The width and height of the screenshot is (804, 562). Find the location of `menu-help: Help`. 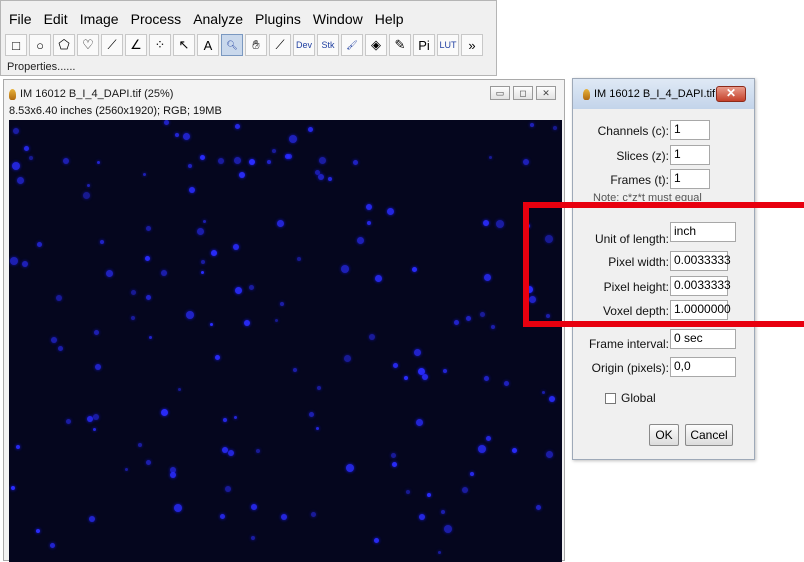

menu-help: Help is located at coordinates (389, 19).